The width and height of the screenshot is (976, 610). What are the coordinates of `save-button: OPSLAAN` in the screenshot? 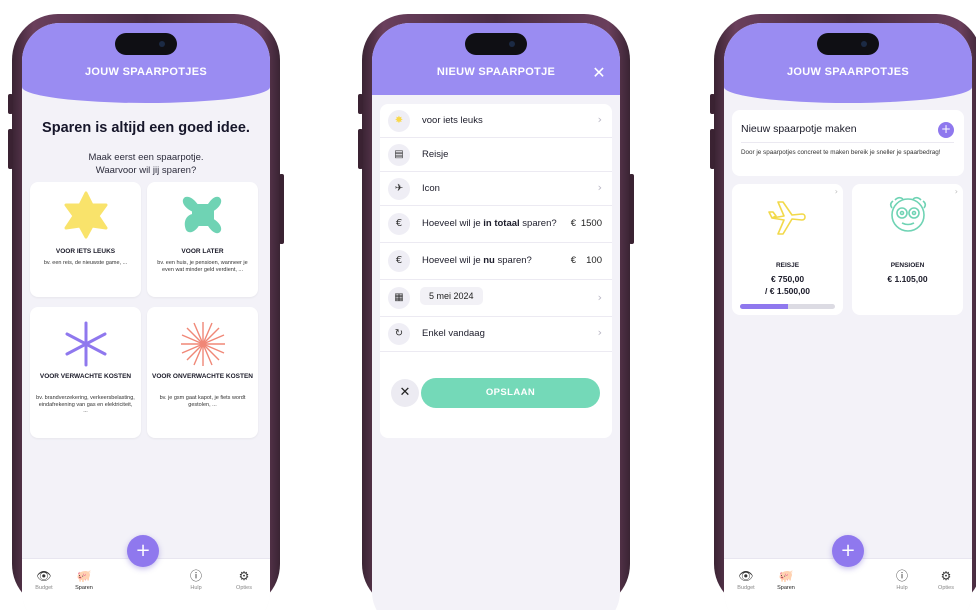 It's located at (510, 393).